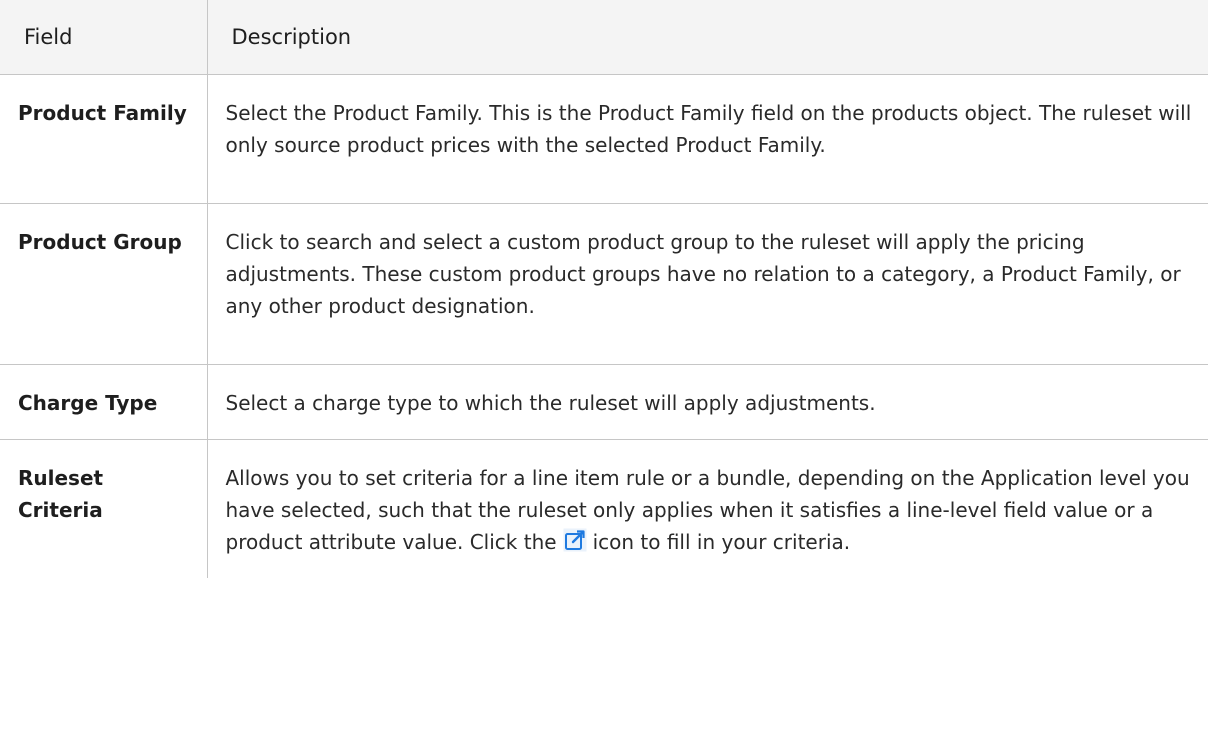 The width and height of the screenshot is (1208, 754). I want to click on field-name: Product Group, so click(104, 284).